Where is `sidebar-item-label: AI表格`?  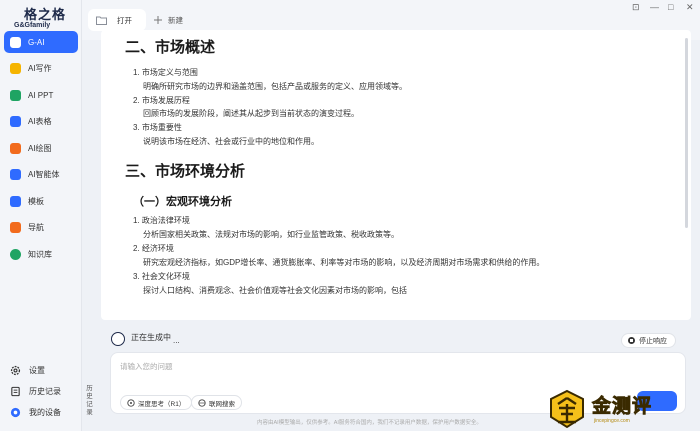
sidebar-item-label: AI表格 is located at coordinates (40, 121).